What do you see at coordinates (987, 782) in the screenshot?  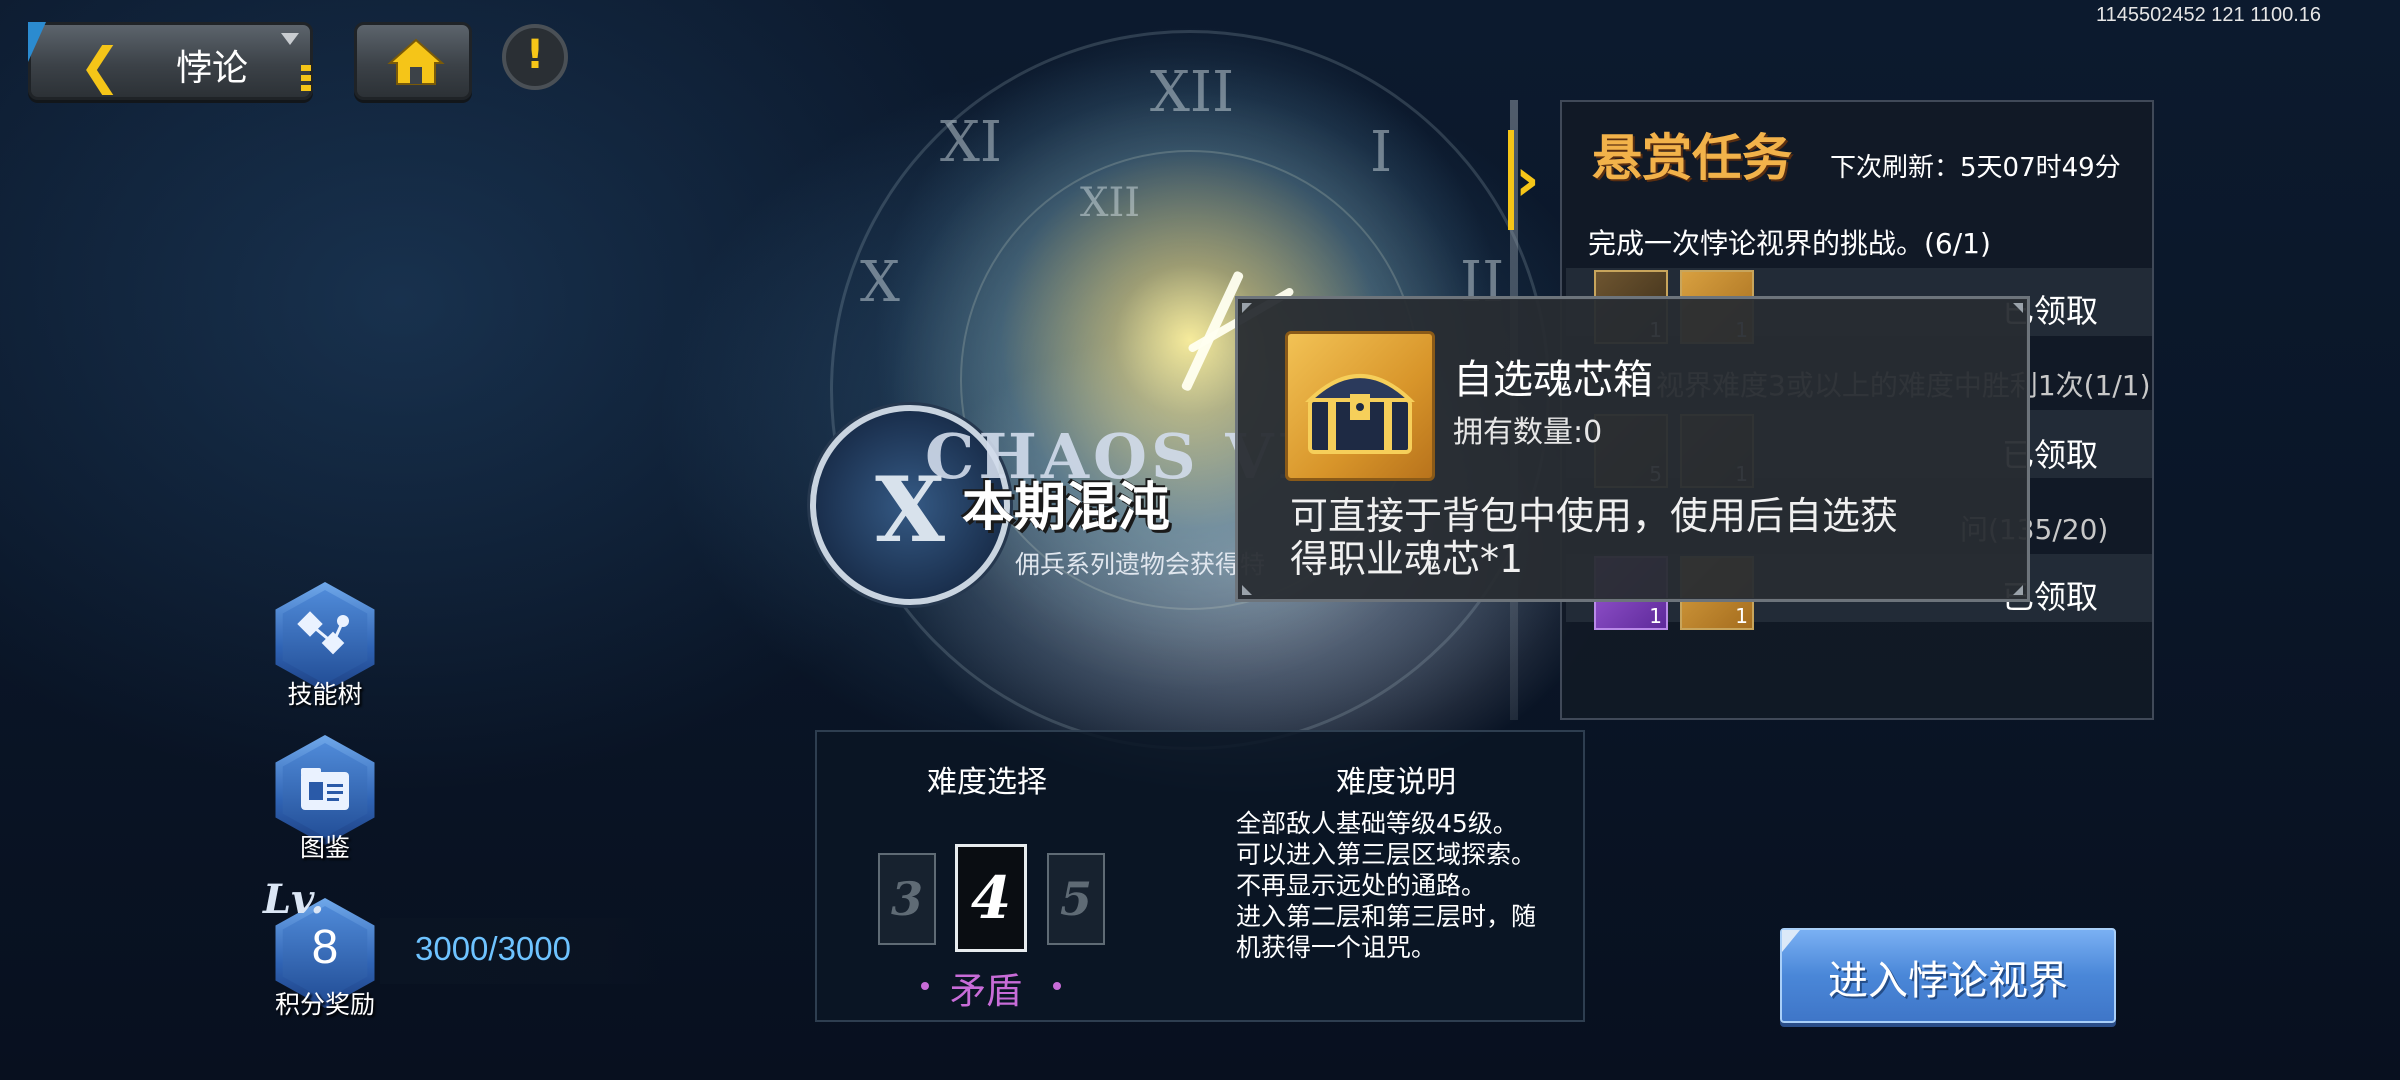 I see `difficulty-select-title: 难度选择` at bounding box center [987, 782].